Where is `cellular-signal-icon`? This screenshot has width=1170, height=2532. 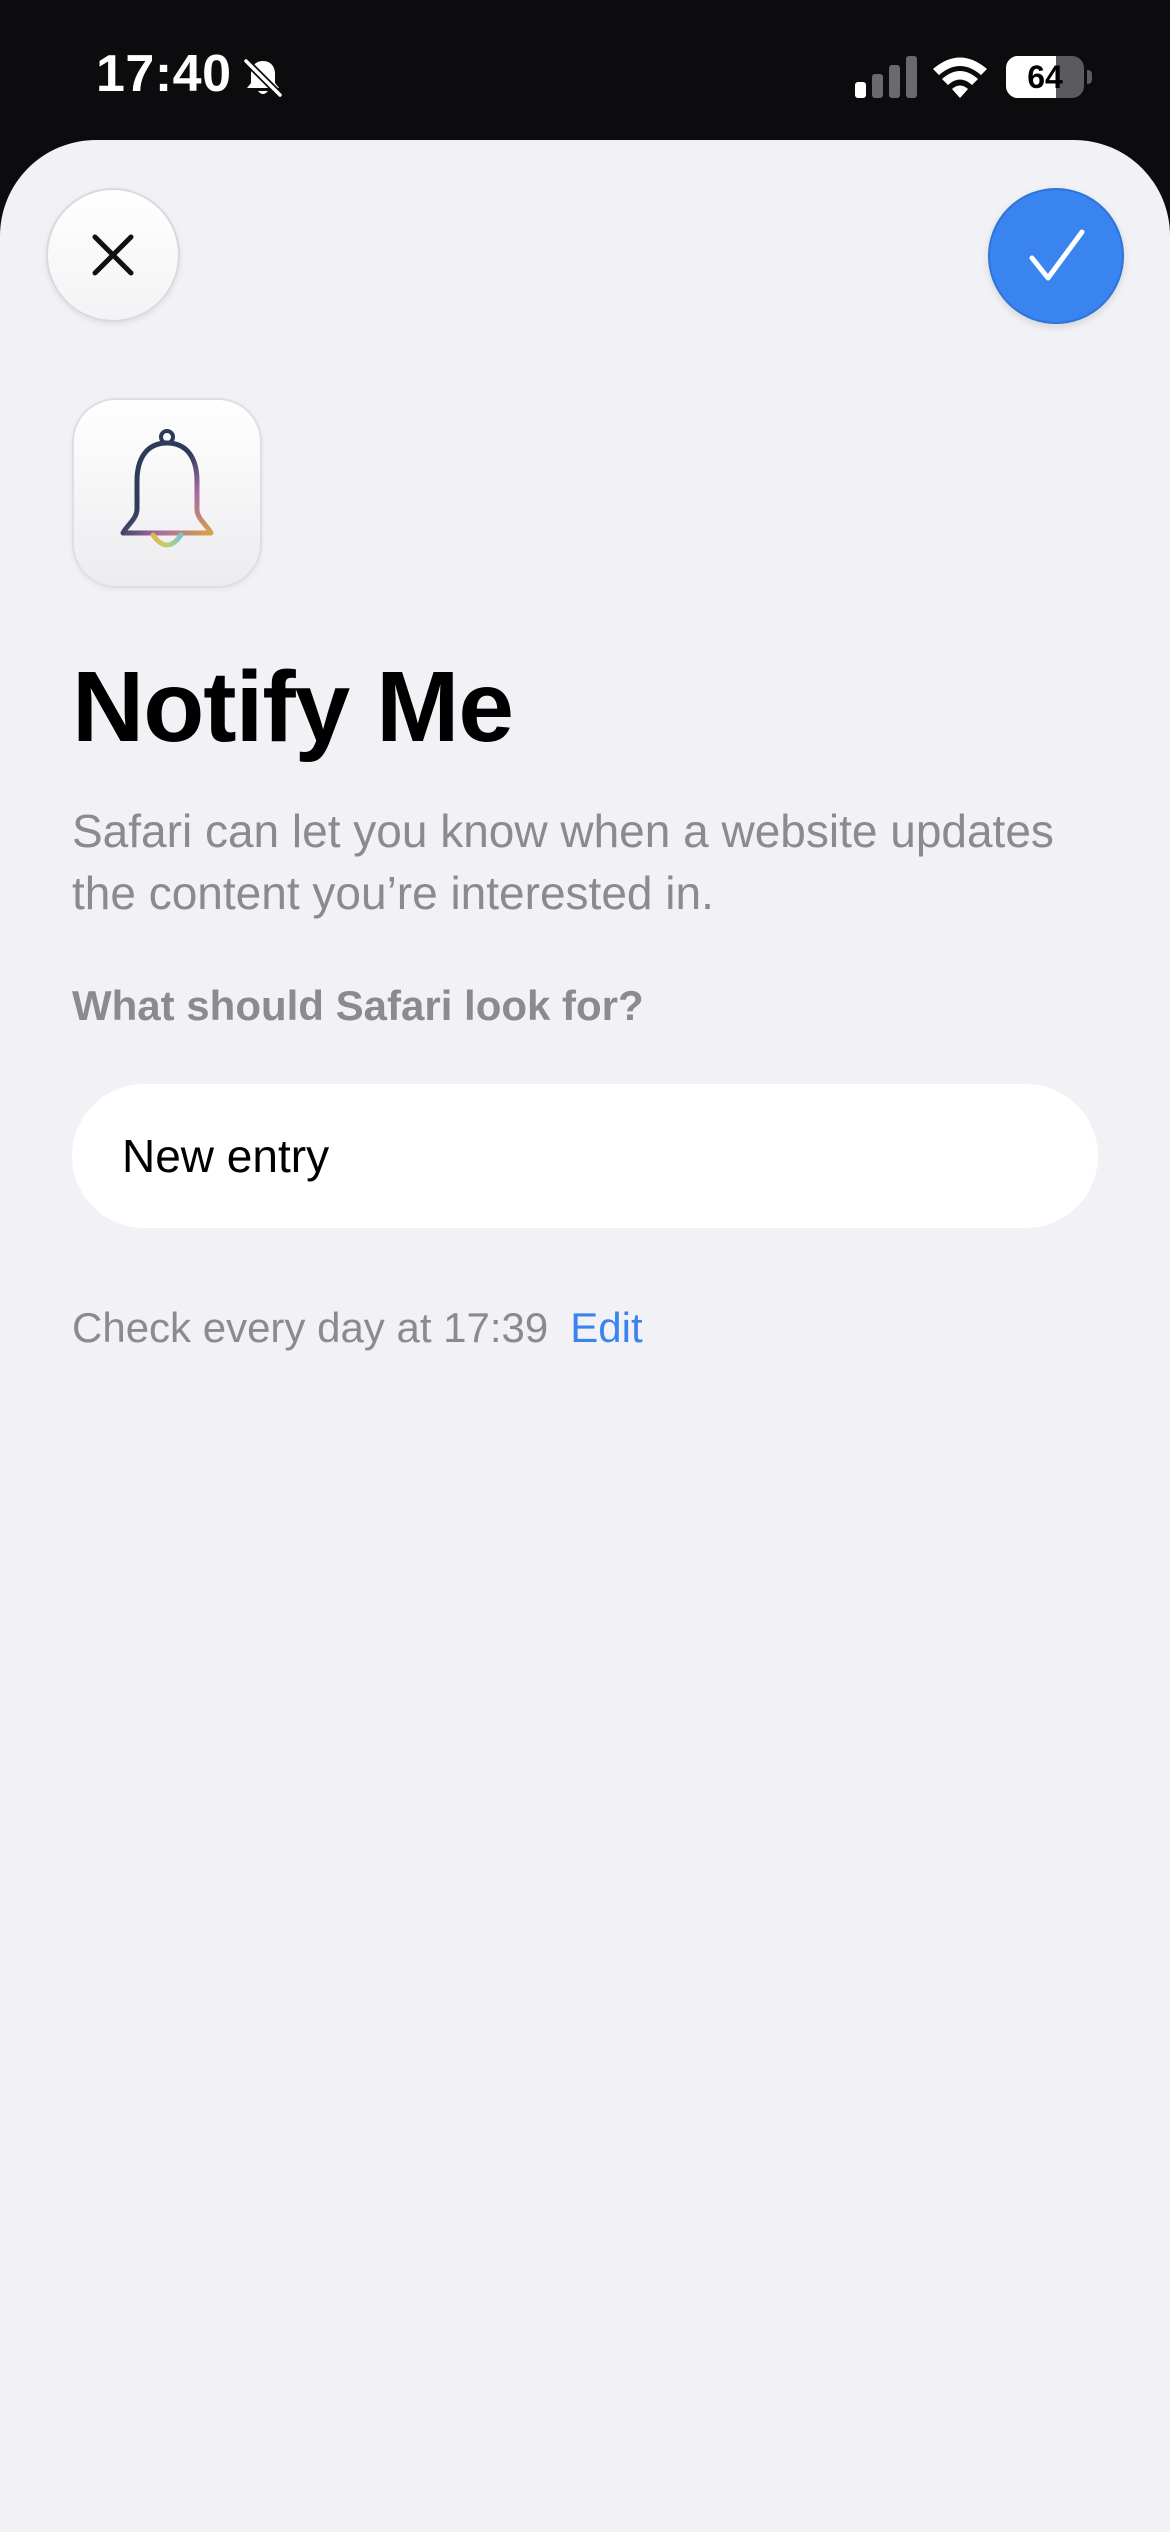 cellular-signal-icon is located at coordinates (886, 77).